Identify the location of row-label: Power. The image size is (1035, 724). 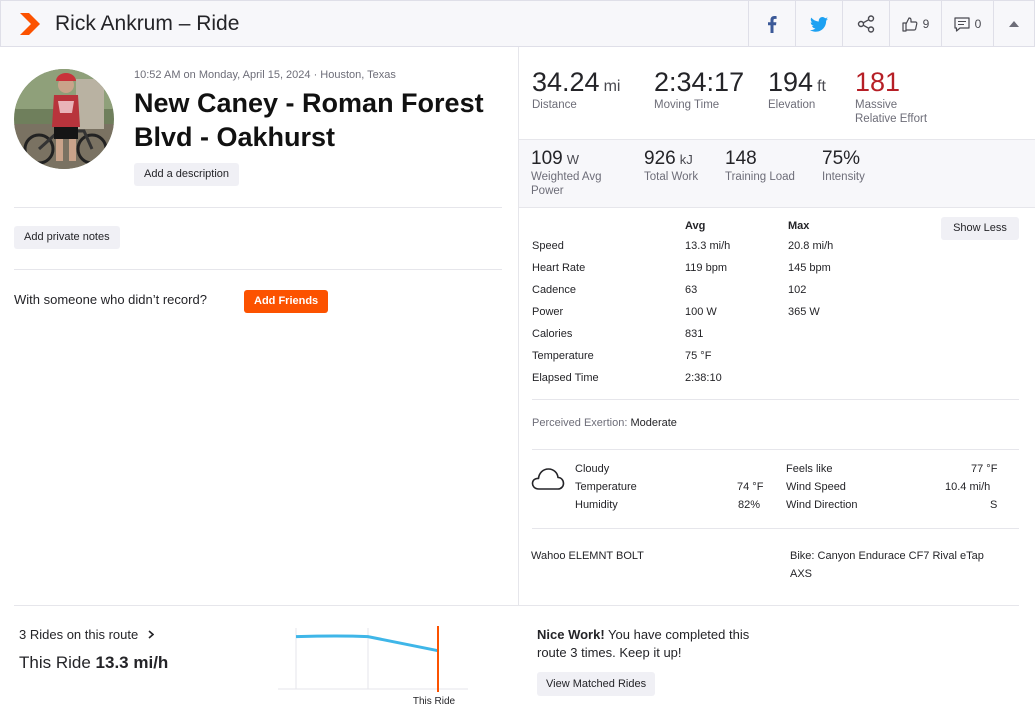
(548, 312).